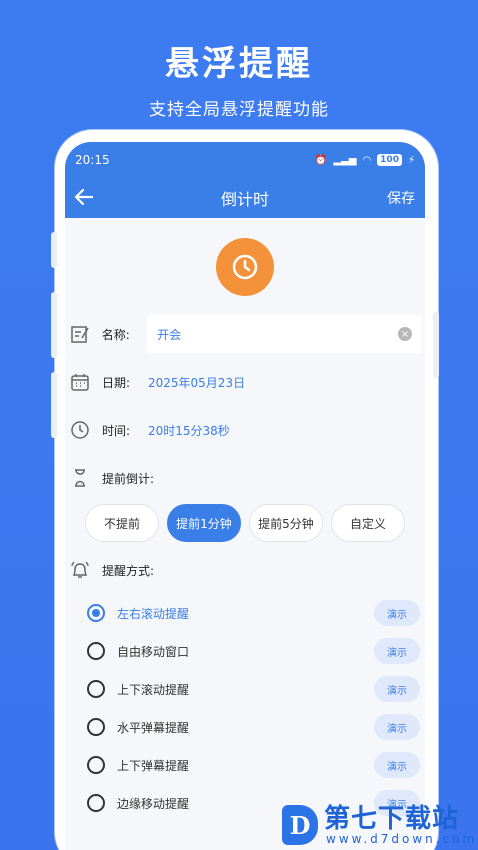 This screenshot has width=478, height=850. I want to click on mode-item-label: 水平弹幕提醒, so click(153, 727).